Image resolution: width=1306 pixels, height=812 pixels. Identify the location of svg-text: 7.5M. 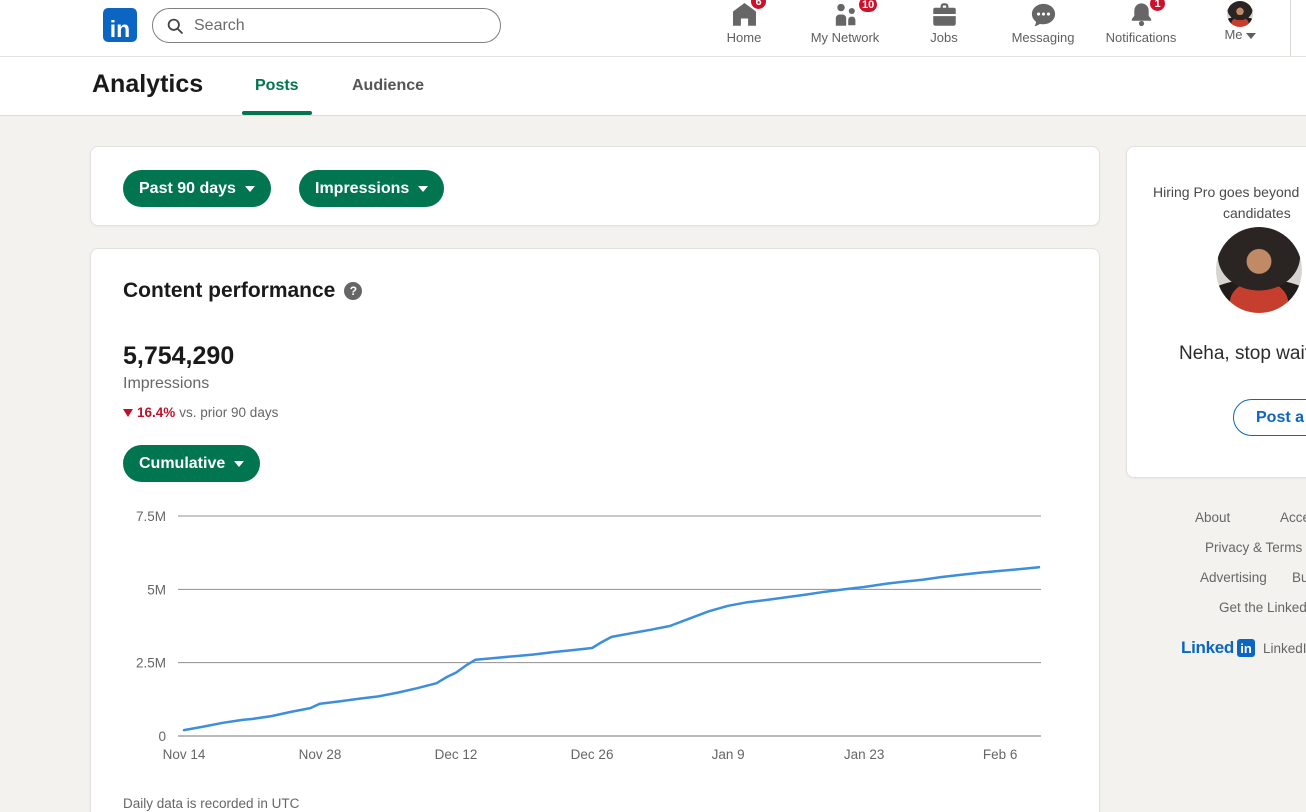
(151, 516).